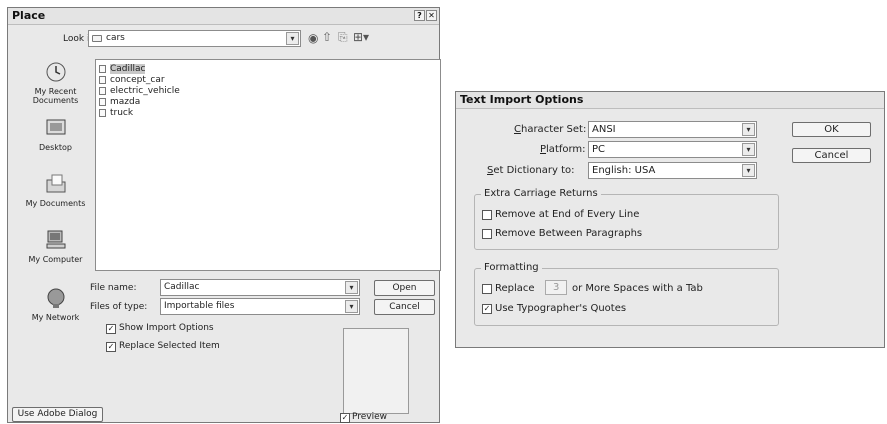  I want to click on recent-documents-icon, so click(56, 72).